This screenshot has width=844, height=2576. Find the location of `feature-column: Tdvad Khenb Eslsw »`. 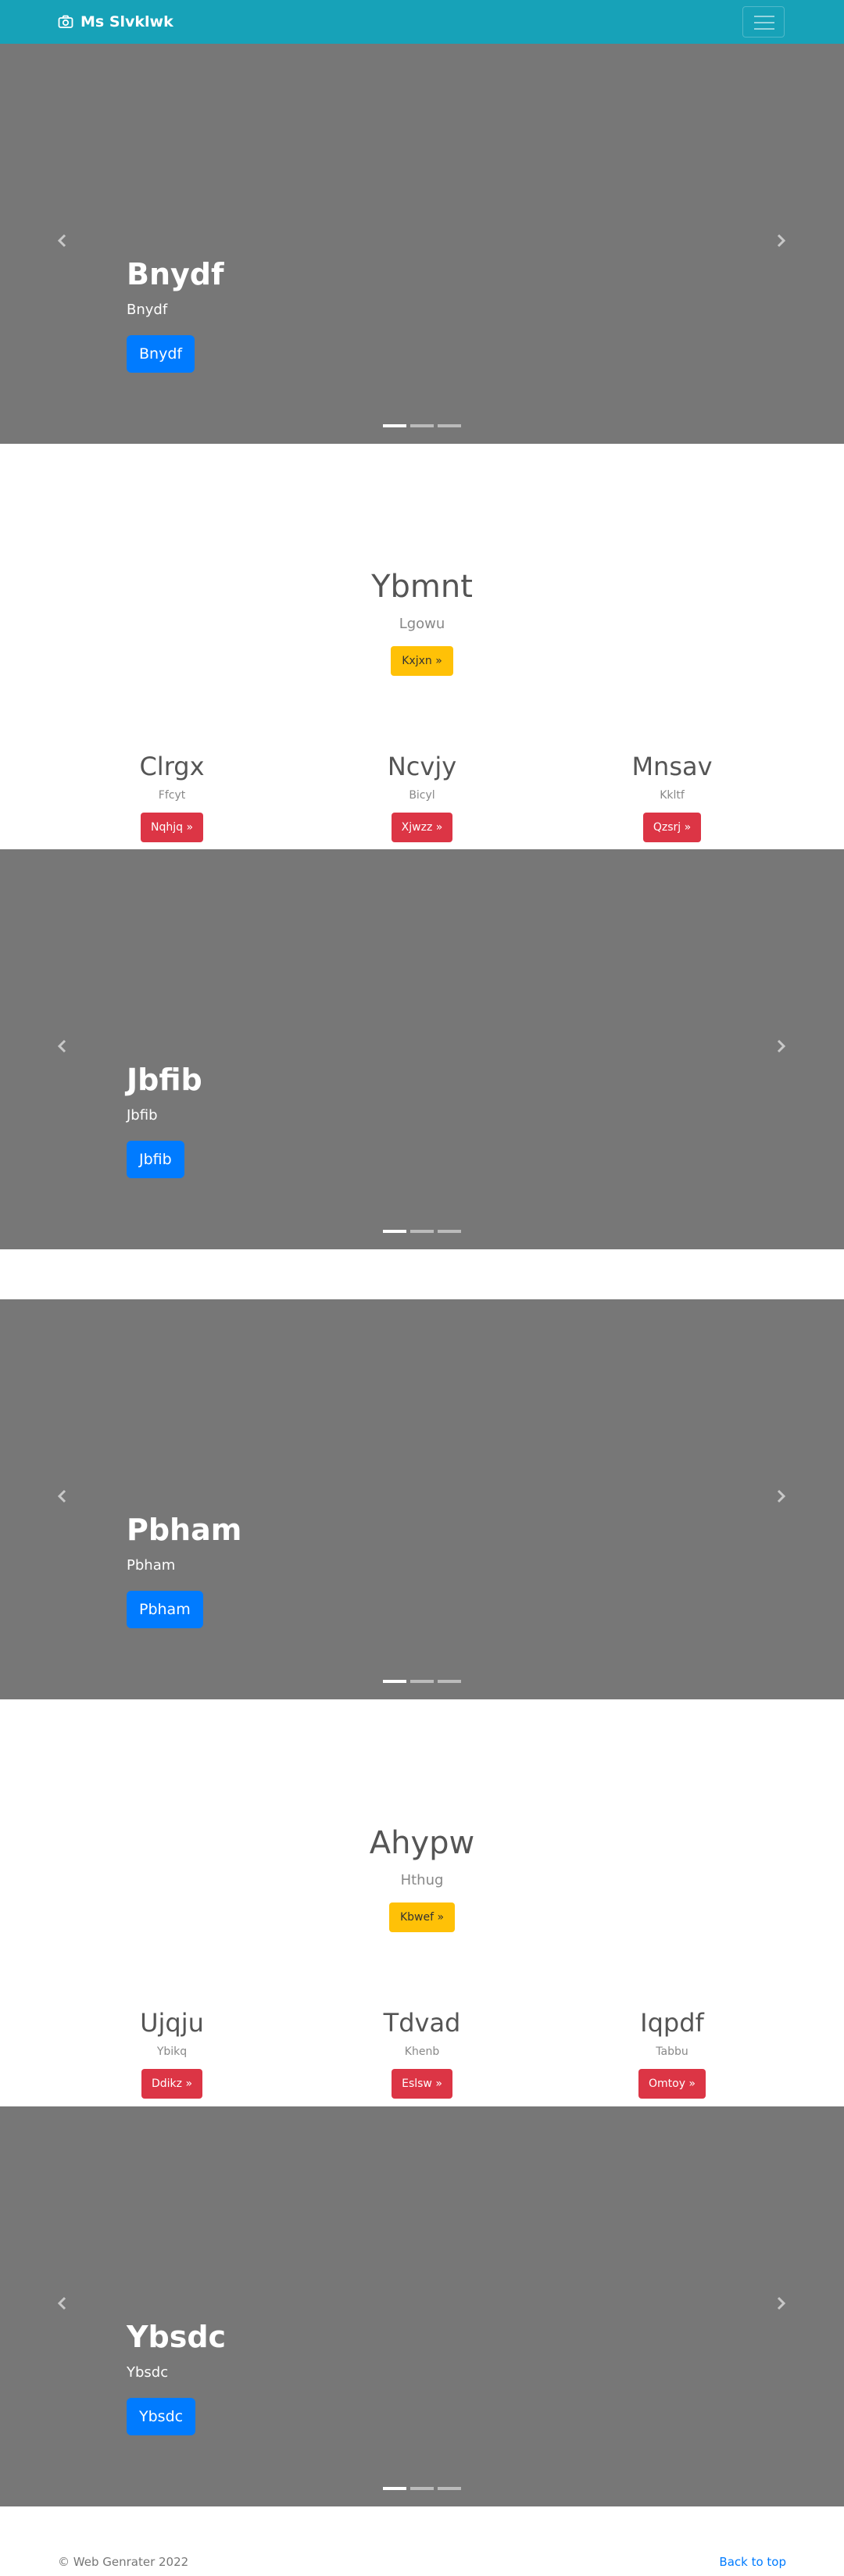

feature-column: Tdvad Khenb Eslsw » is located at coordinates (422, 2053).